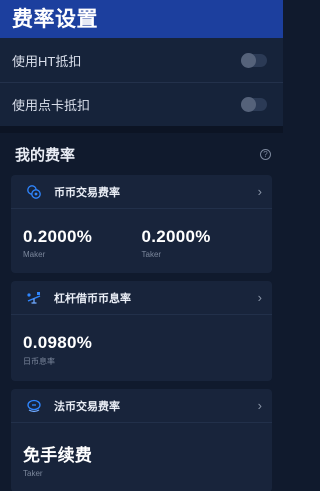 The image size is (320, 491). What do you see at coordinates (39, 361) in the screenshot?
I see `metric-label: 日币息率` at bounding box center [39, 361].